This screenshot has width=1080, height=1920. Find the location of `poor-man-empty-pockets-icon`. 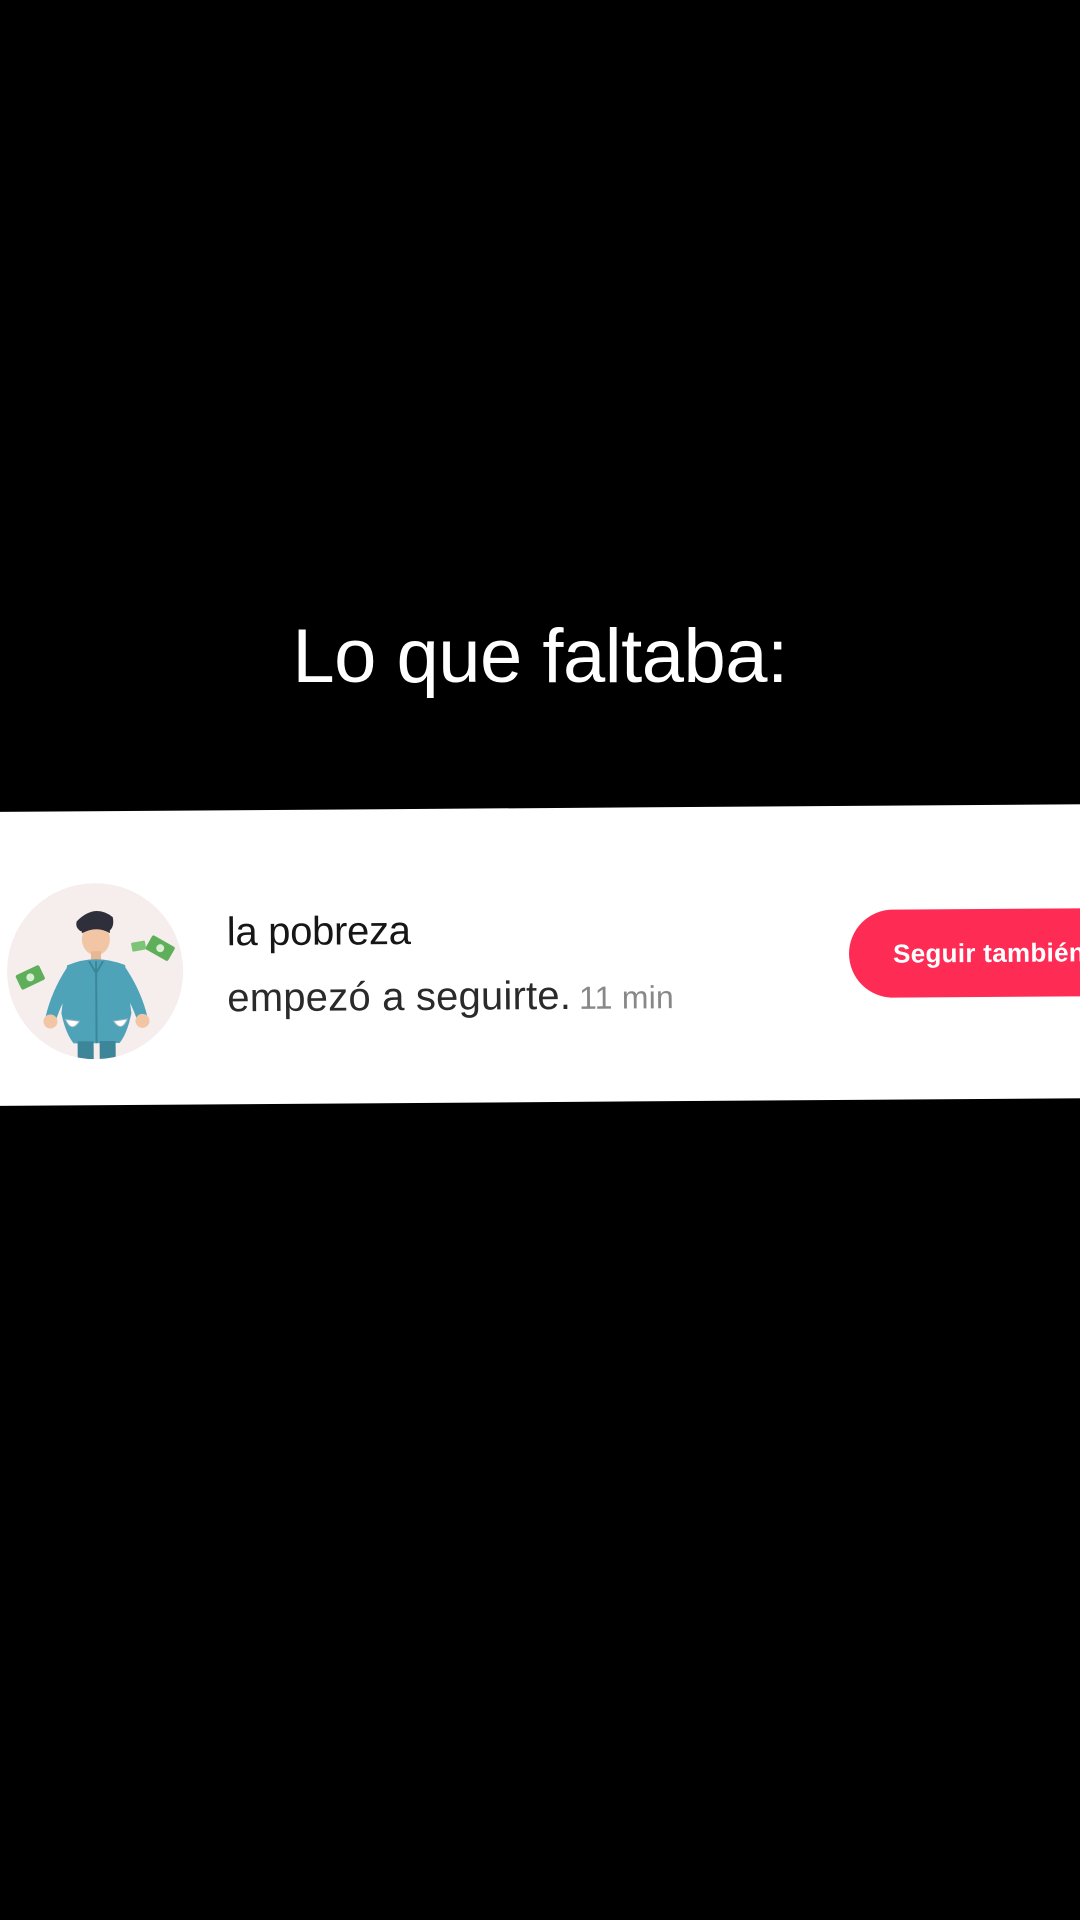

poor-man-empty-pockets-icon is located at coordinates (95, 971).